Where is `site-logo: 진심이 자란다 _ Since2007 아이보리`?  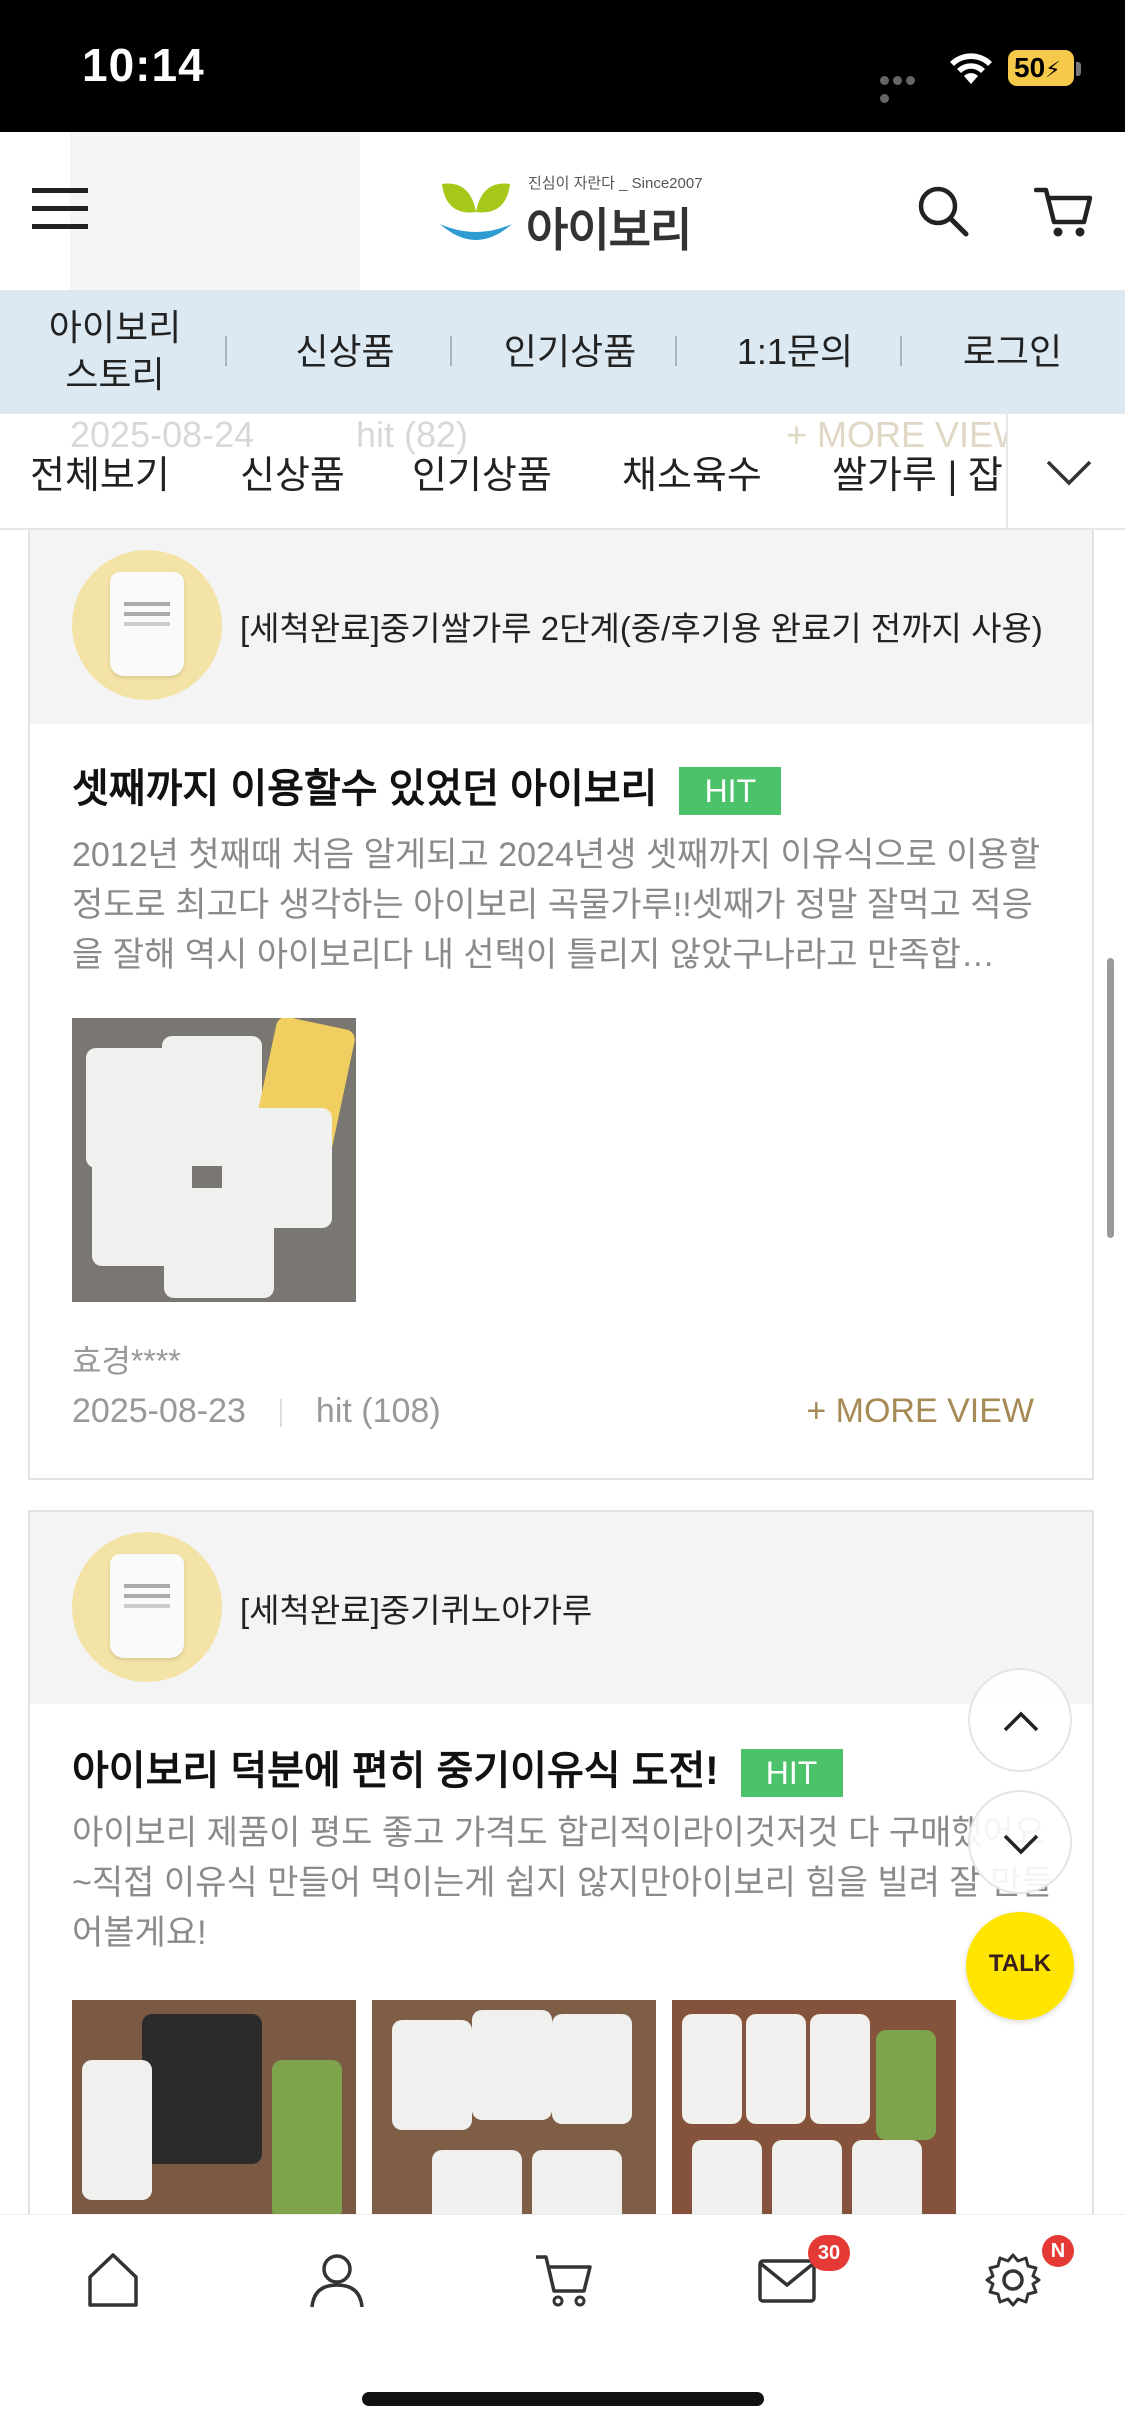
site-logo: 진심이 자란다 _ Since2007 아이보리 is located at coordinates (569, 215).